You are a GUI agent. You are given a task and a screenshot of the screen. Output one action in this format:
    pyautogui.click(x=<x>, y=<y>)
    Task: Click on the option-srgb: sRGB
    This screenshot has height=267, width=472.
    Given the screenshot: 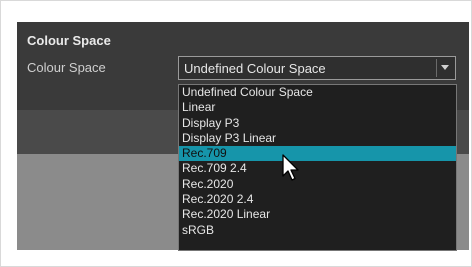 What is the action you would take?
    pyautogui.click(x=317, y=230)
    